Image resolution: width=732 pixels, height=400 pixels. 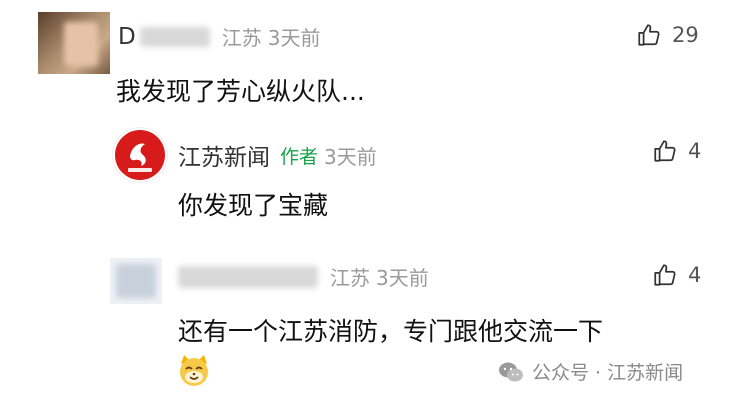 I want to click on commenter-name: 江苏新闻, so click(x=224, y=155).